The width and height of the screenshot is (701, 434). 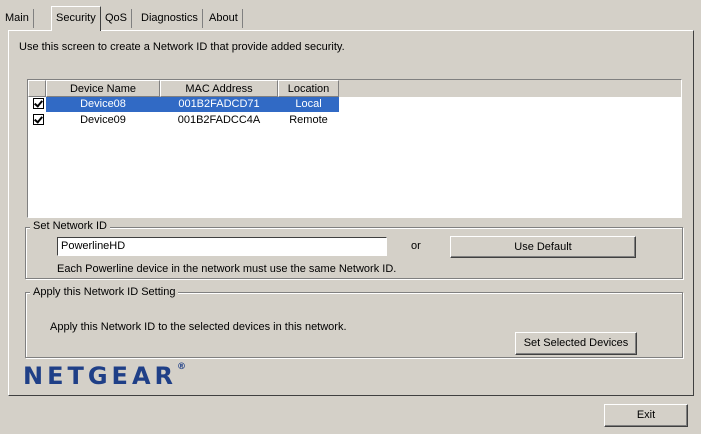 I want to click on set-selected-devices-button: Set Selected Devices, so click(x=576, y=343).